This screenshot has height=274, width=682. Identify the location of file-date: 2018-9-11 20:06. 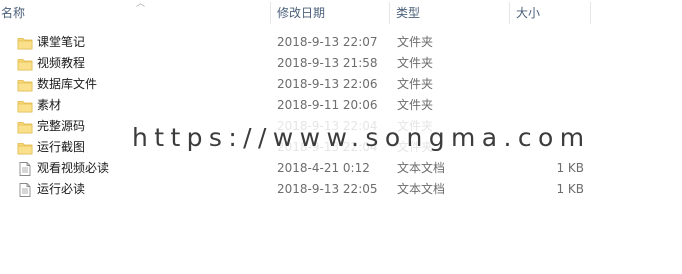
(327, 105).